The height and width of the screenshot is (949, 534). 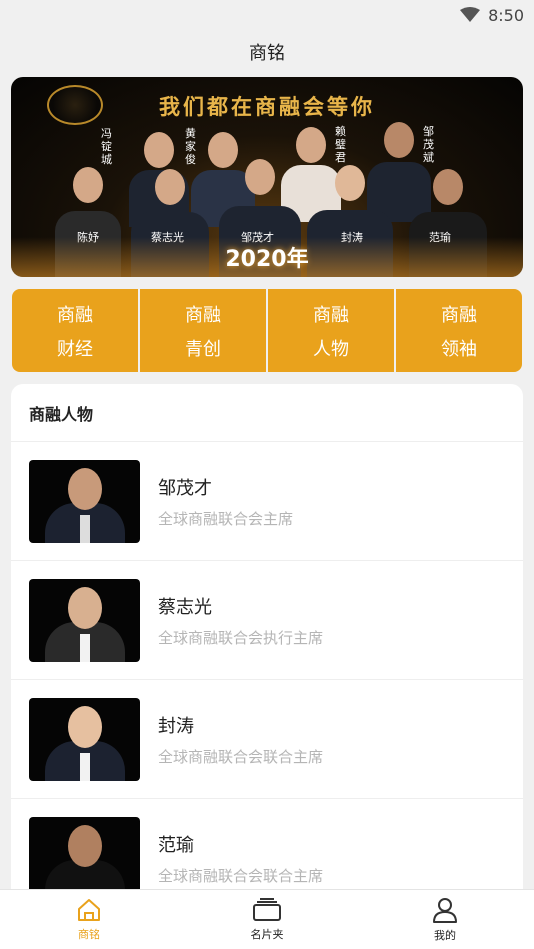 What do you see at coordinates (459, 330) in the screenshot?
I see `category-leaders-button: 商融 领袖` at bounding box center [459, 330].